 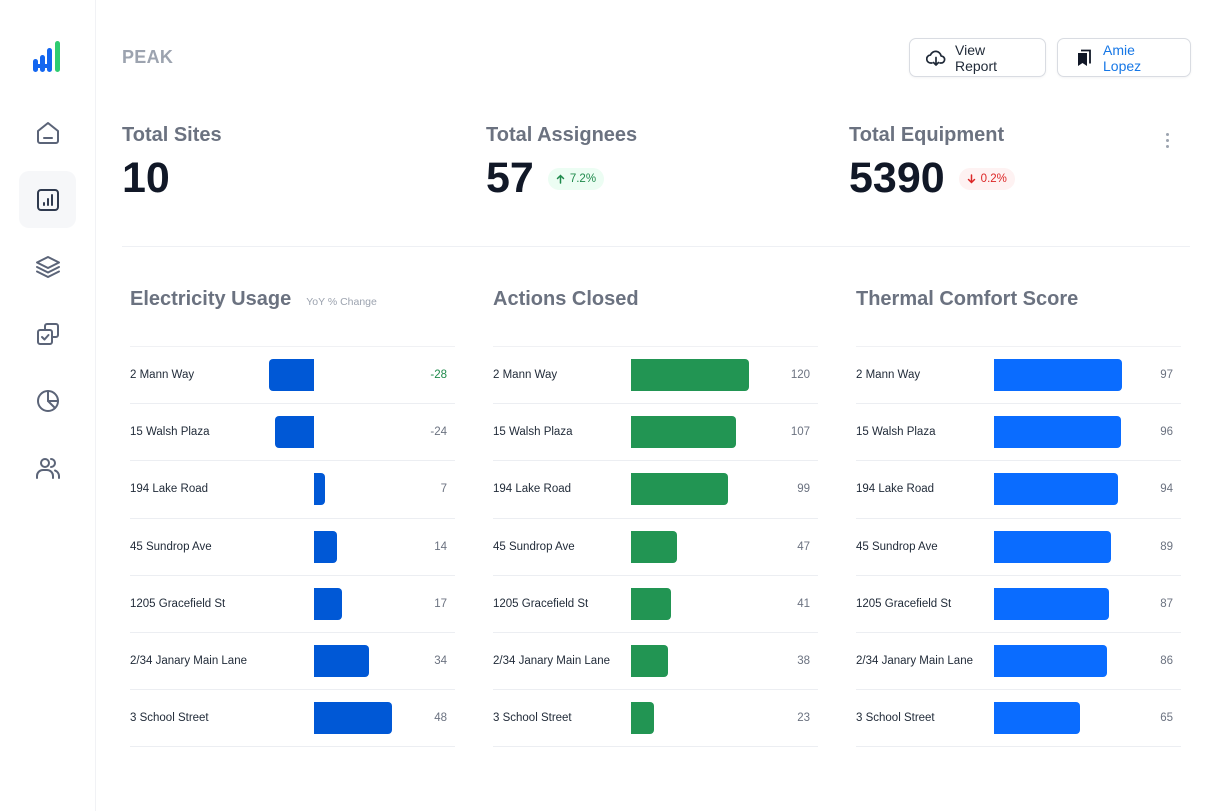 I want to click on checkbox-copy-icon, so click(x=47, y=333).